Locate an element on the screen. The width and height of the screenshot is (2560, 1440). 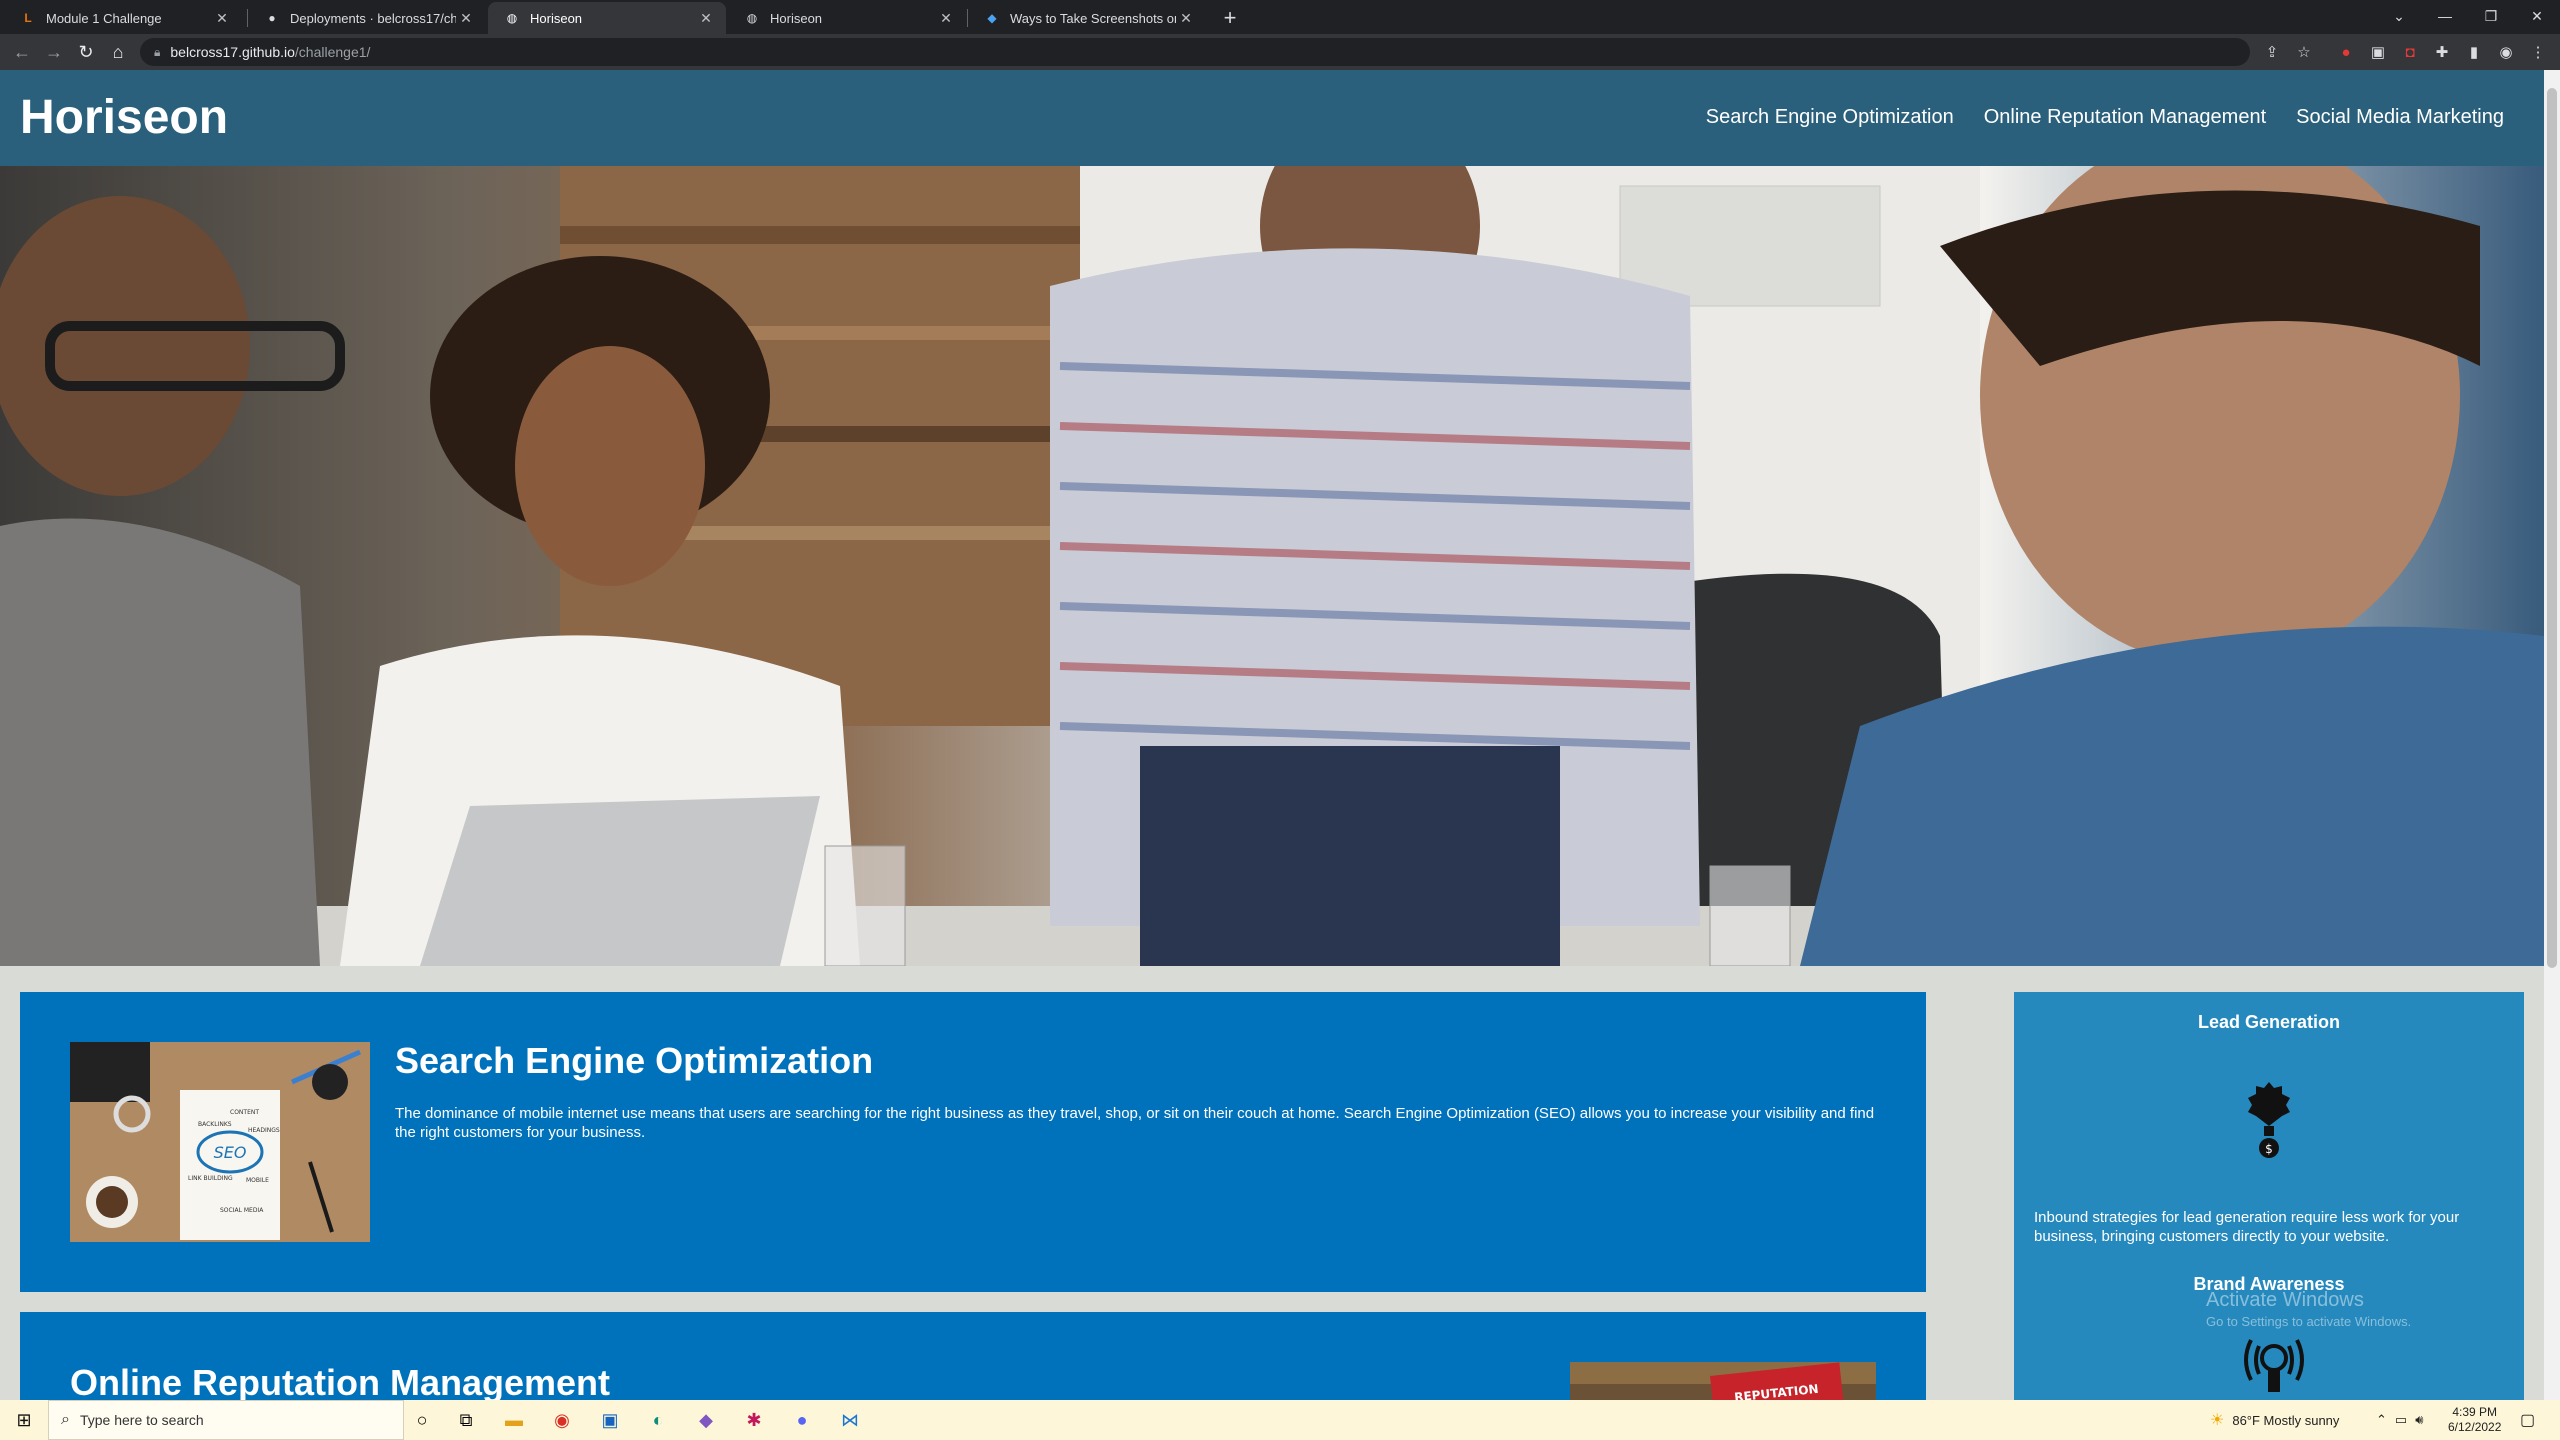
svg-text: LINK BUILDING is located at coordinates (210, 1178).